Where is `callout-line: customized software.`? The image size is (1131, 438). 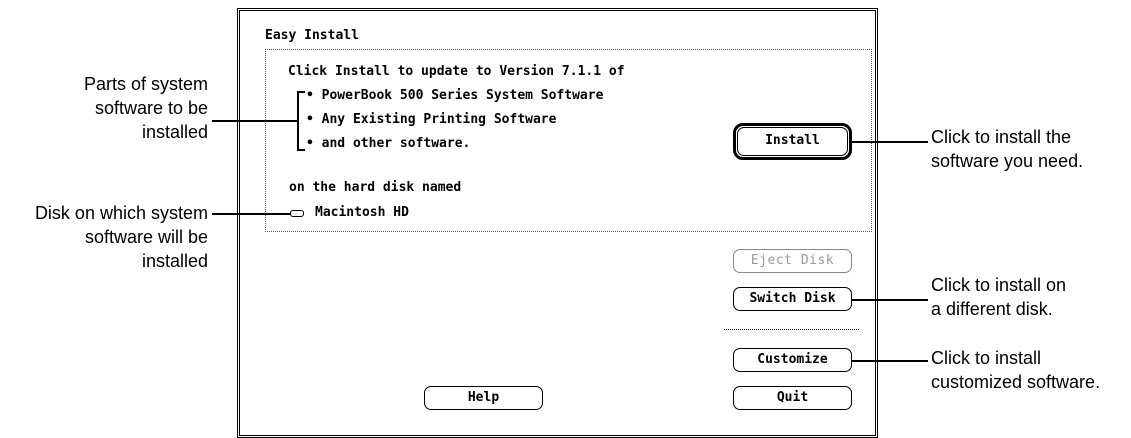
callout-line: customized software. is located at coordinates (1016, 382).